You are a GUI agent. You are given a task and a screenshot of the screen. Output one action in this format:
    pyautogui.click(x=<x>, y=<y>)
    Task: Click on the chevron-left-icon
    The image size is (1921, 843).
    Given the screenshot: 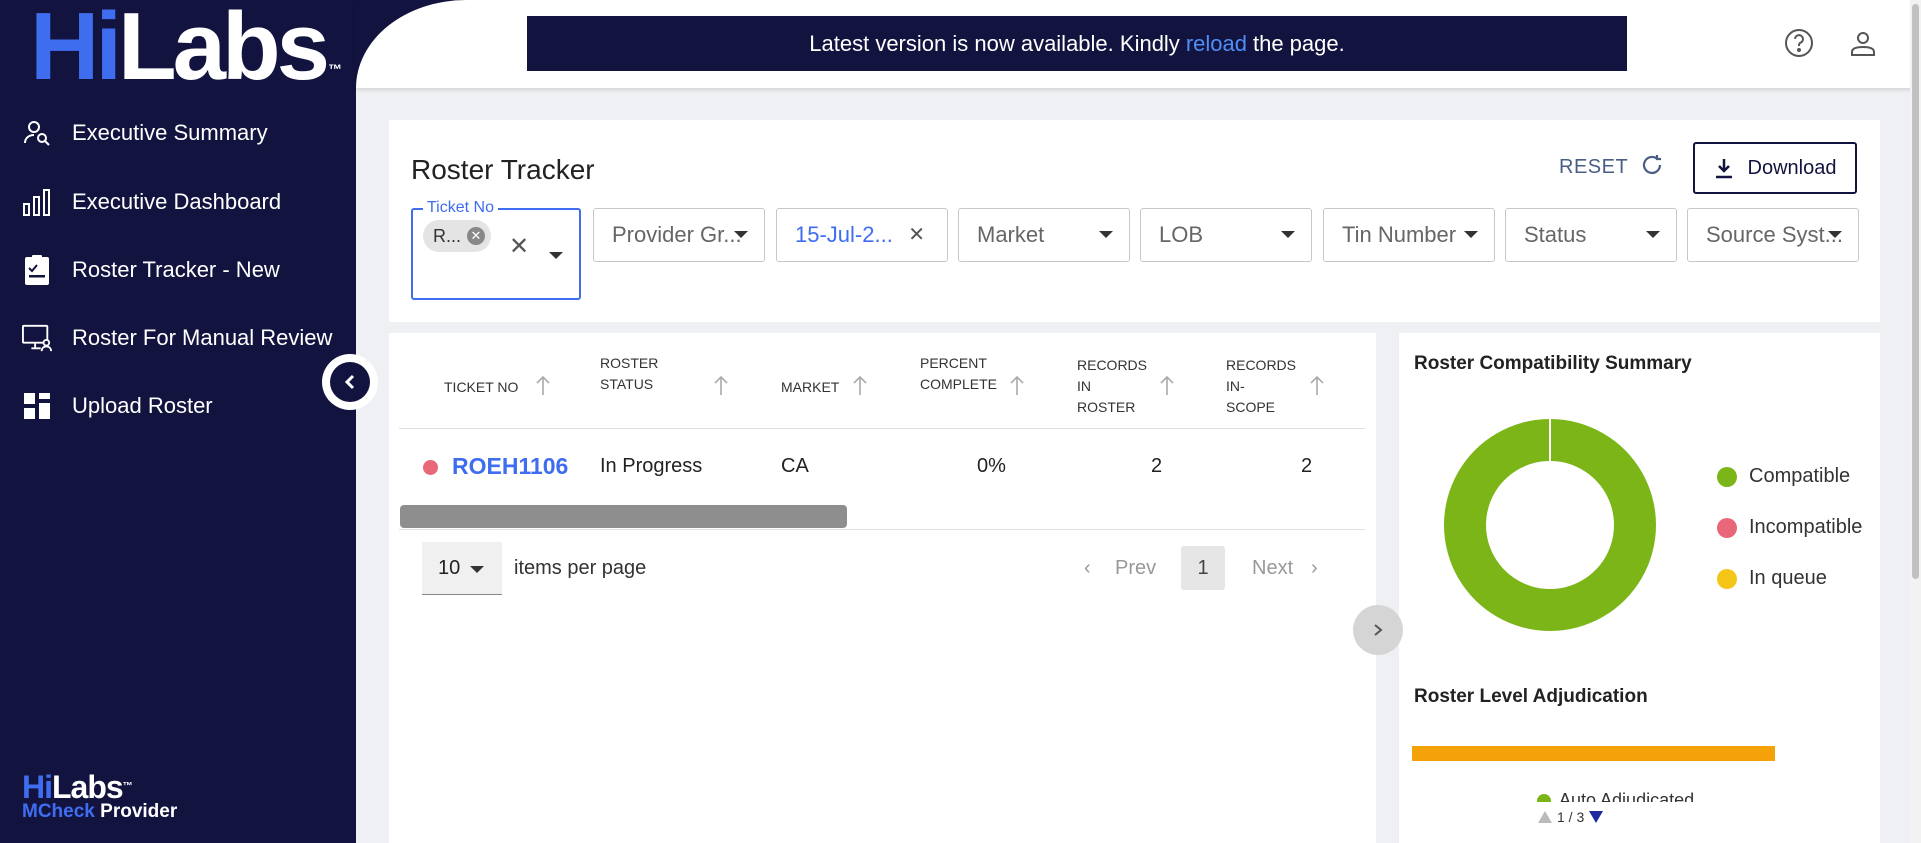 What is the action you would take?
    pyautogui.click(x=350, y=382)
    